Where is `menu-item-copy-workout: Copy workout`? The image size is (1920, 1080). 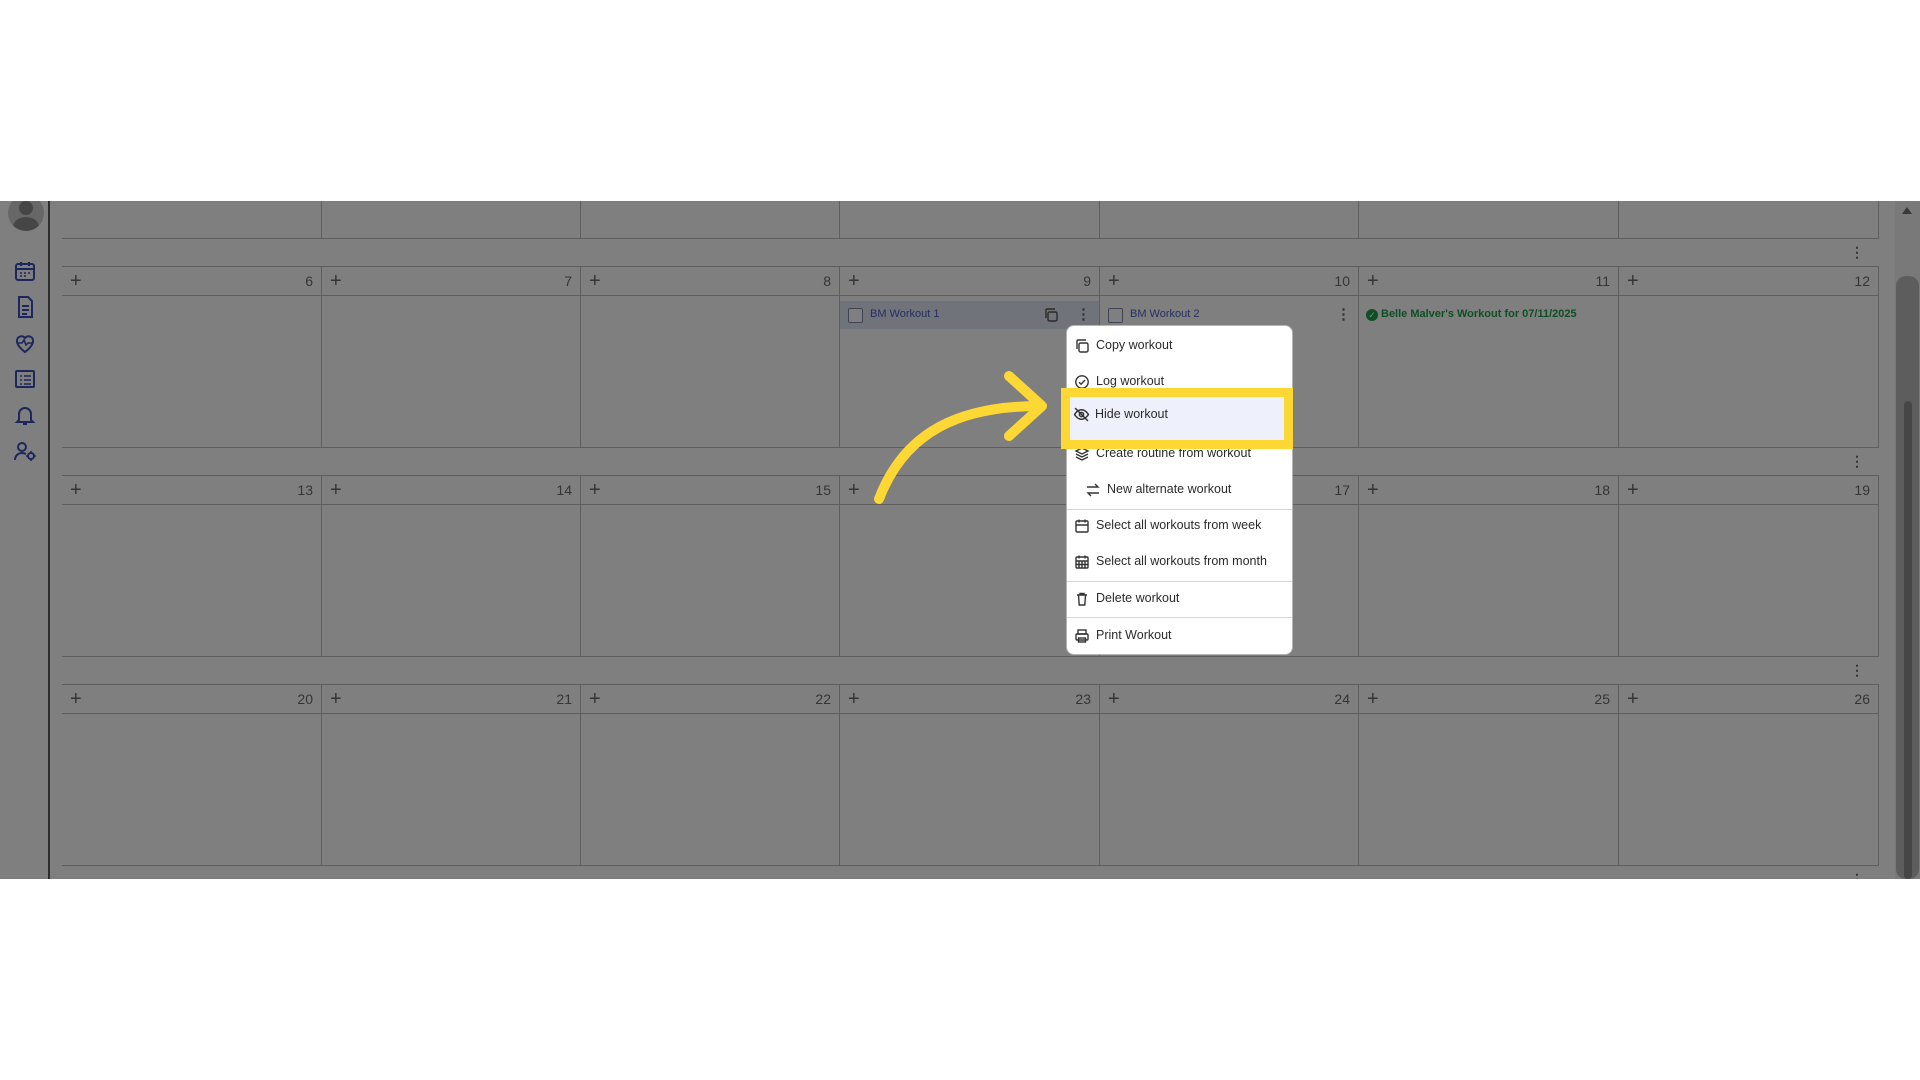 menu-item-copy-workout: Copy workout is located at coordinates (1179, 346).